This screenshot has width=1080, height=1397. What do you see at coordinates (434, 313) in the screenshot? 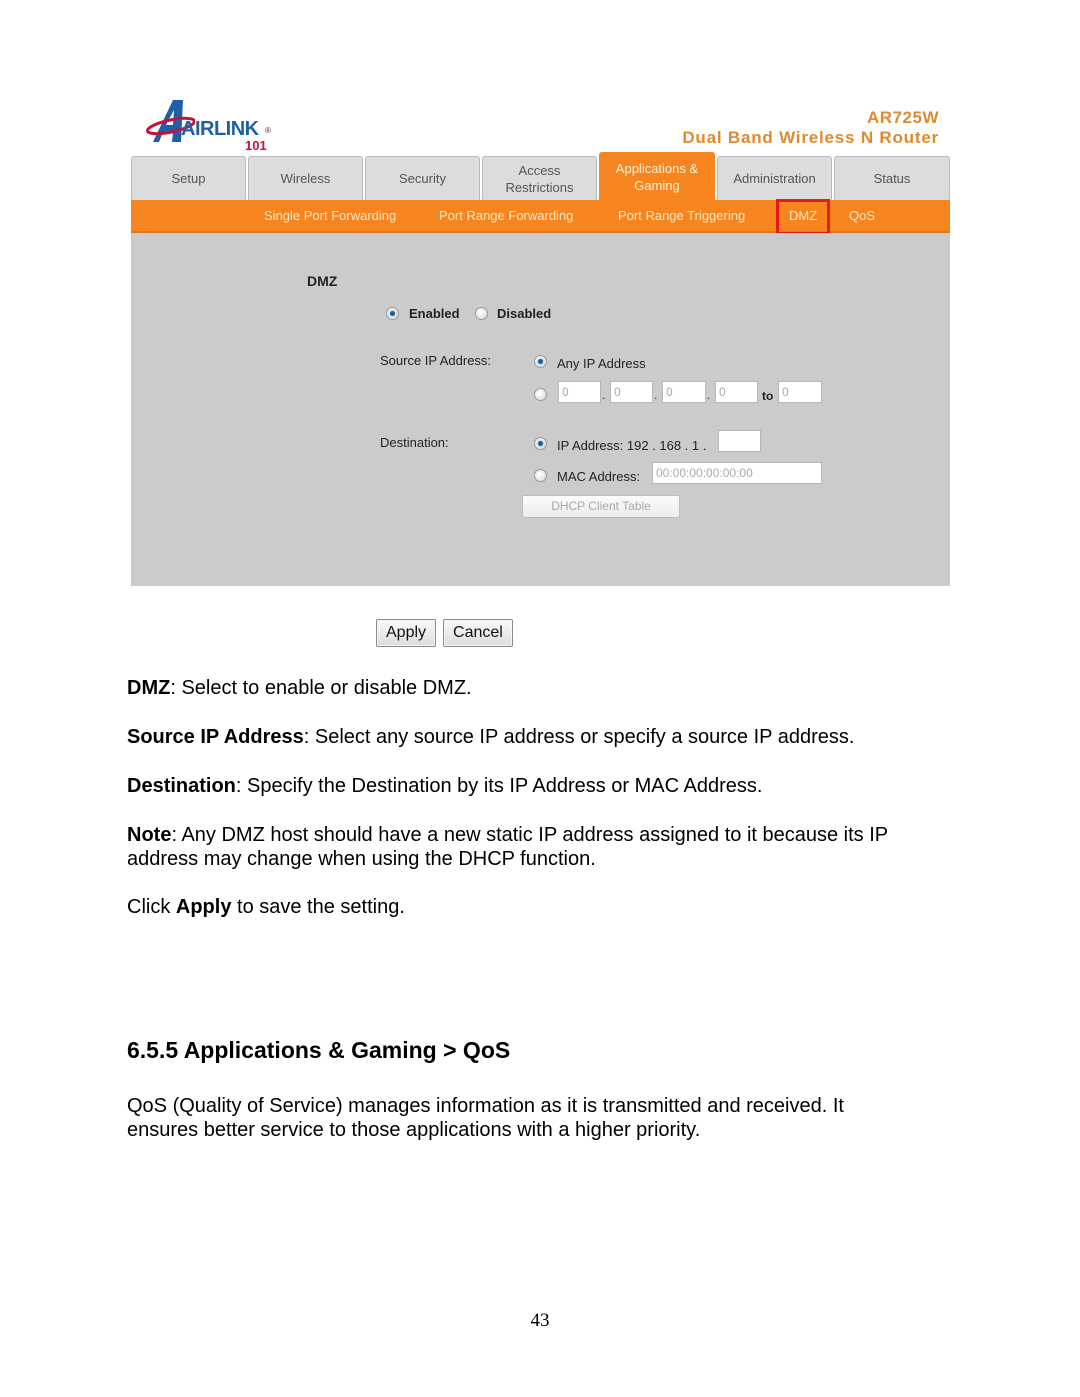
I see `dmz-enabled-label: Enabled` at bounding box center [434, 313].